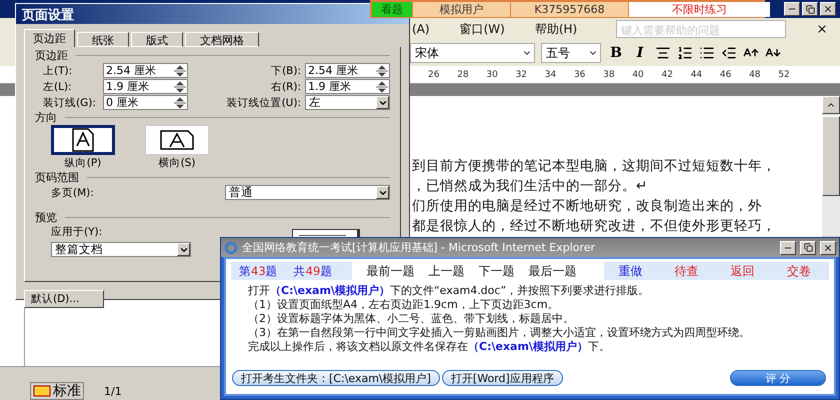 Image resolution: width=840 pixels, height=400 pixels. I want to click on ruler-number: 44, so click(697, 75).